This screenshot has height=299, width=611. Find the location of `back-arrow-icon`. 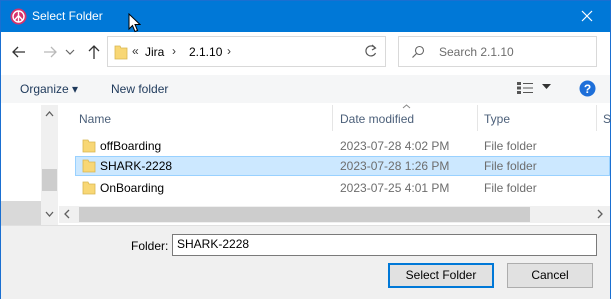

back-arrow-icon is located at coordinates (18, 52).